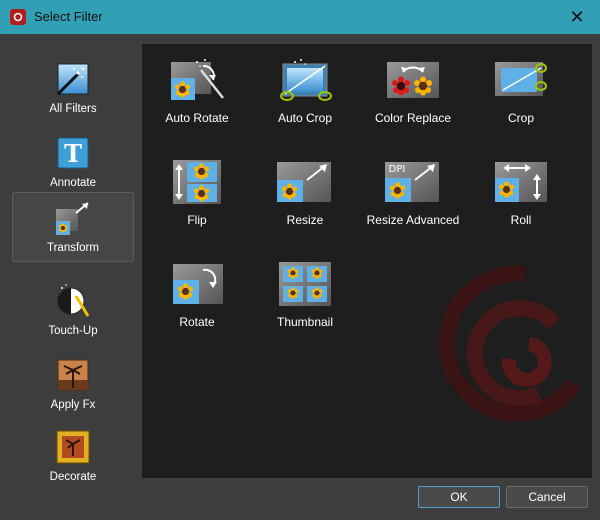  What do you see at coordinates (300, 17) in the screenshot?
I see `title-bar: Select Filter ✕` at bounding box center [300, 17].